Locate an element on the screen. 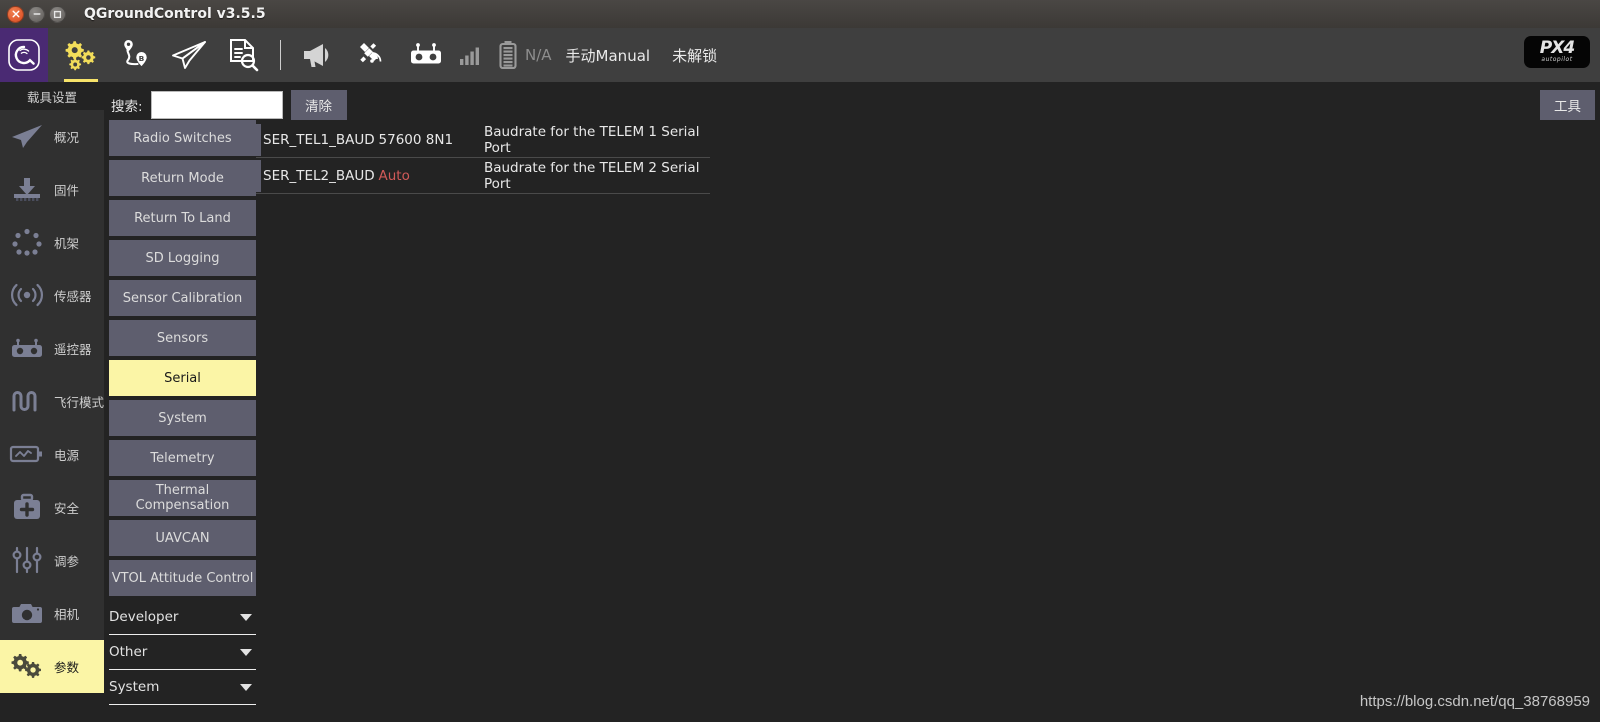  sidebar-item-sensors: 传感器 is located at coordinates (52, 295).